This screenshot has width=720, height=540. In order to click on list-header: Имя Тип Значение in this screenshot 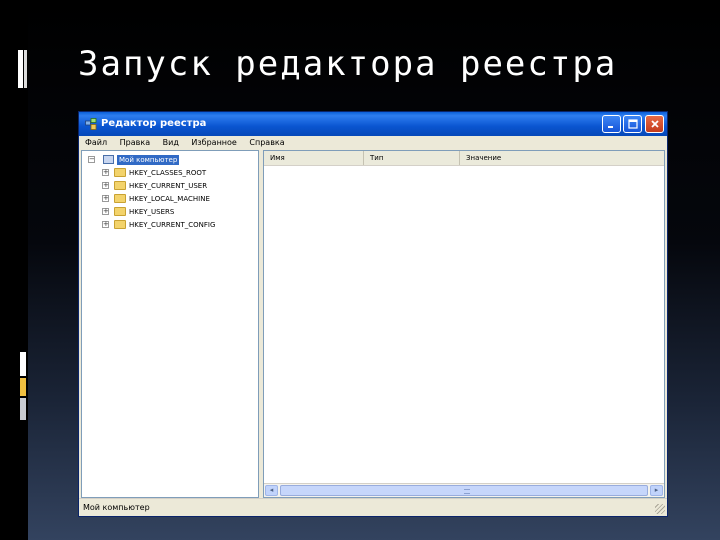, I will do `click(464, 158)`.